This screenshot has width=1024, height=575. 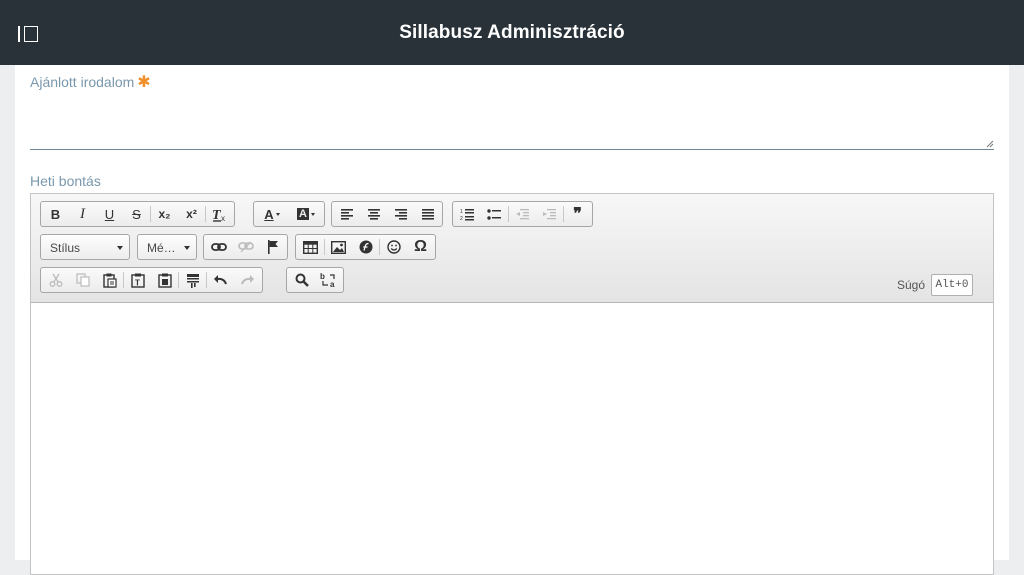 What do you see at coordinates (303, 214) in the screenshot?
I see `background-color-icon: A` at bounding box center [303, 214].